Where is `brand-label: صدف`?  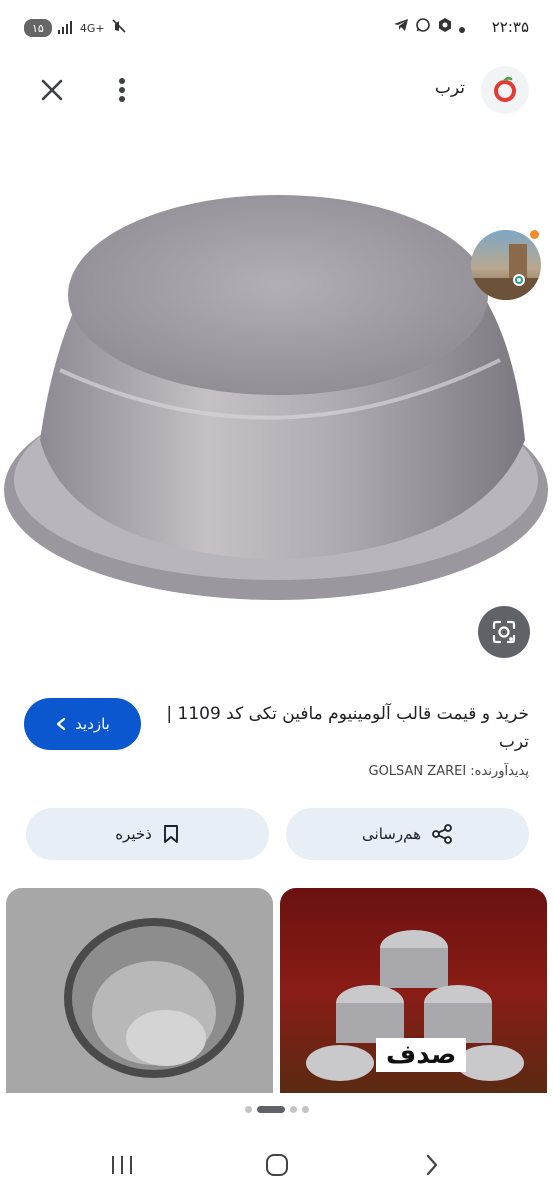 brand-label: صدف is located at coordinates (421, 1055).